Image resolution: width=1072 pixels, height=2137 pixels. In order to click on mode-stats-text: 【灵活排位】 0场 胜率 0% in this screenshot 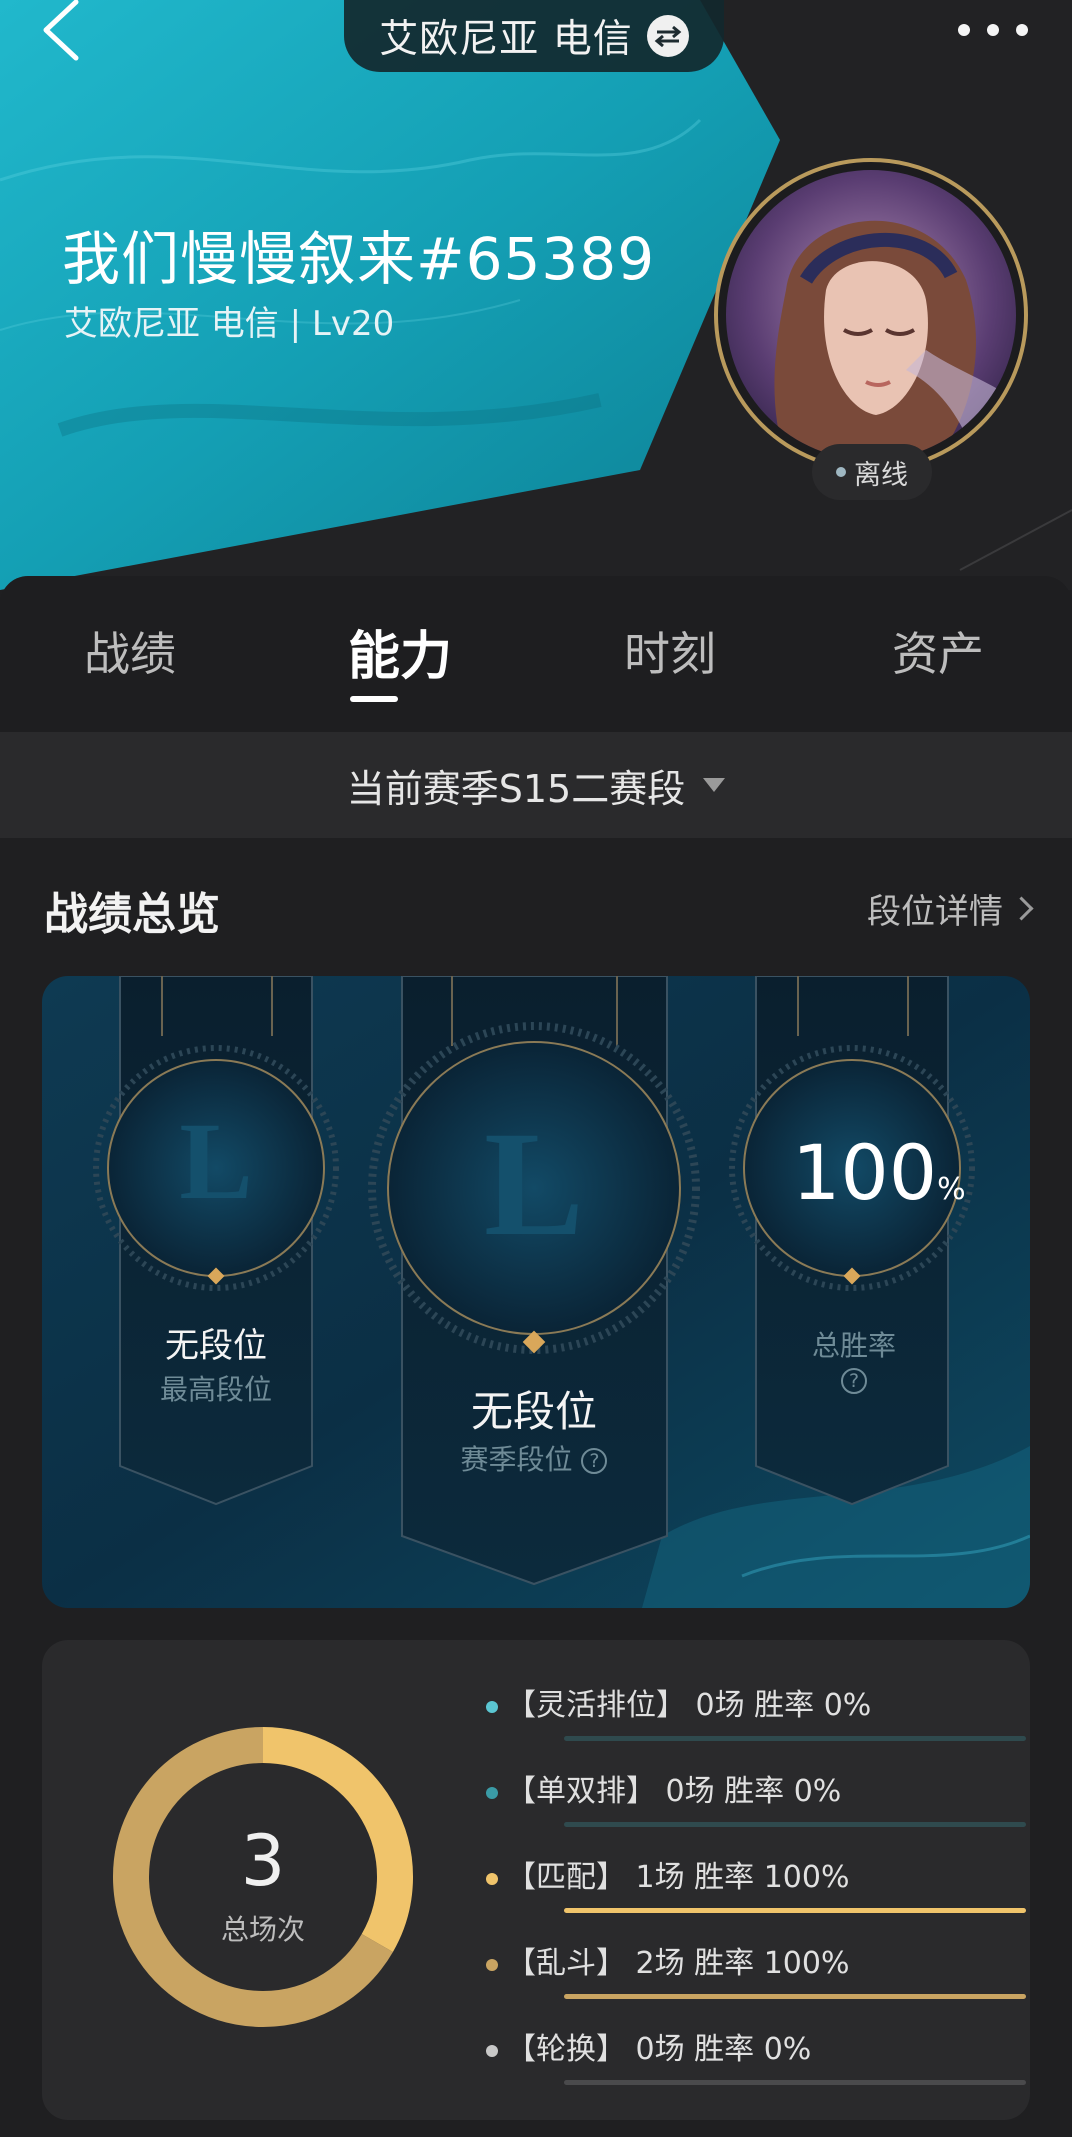, I will do `click(689, 1705)`.